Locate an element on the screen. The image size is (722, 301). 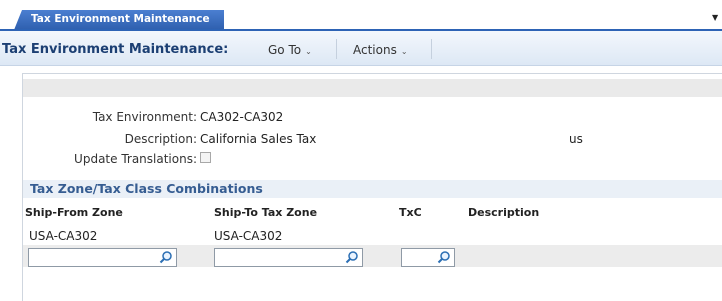
tab-strip: Tax Environment Maintenance ▼ is located at coordinates (361, 15).